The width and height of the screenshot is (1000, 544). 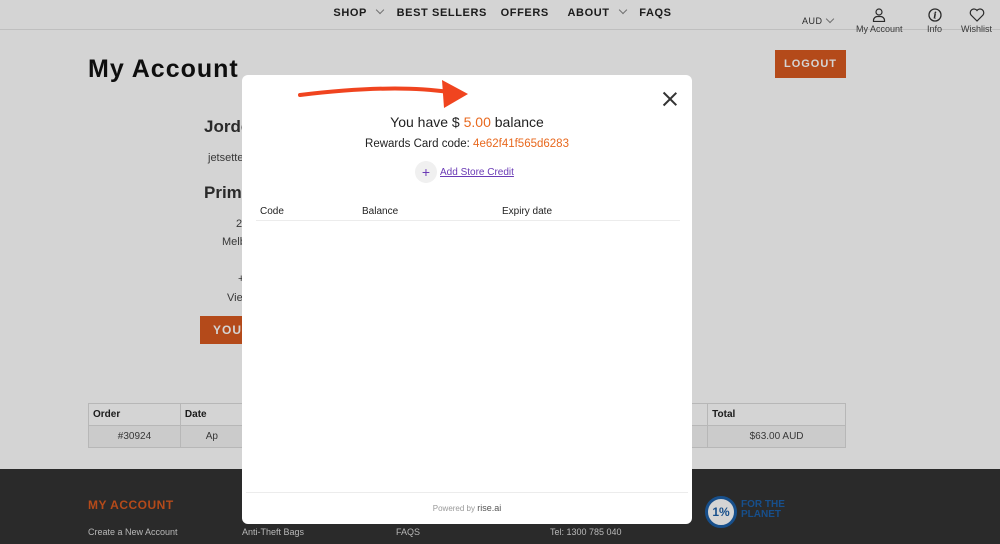 I want to click on powered-by-footer: Powered by rise.ai, so click(x=467, y=502).